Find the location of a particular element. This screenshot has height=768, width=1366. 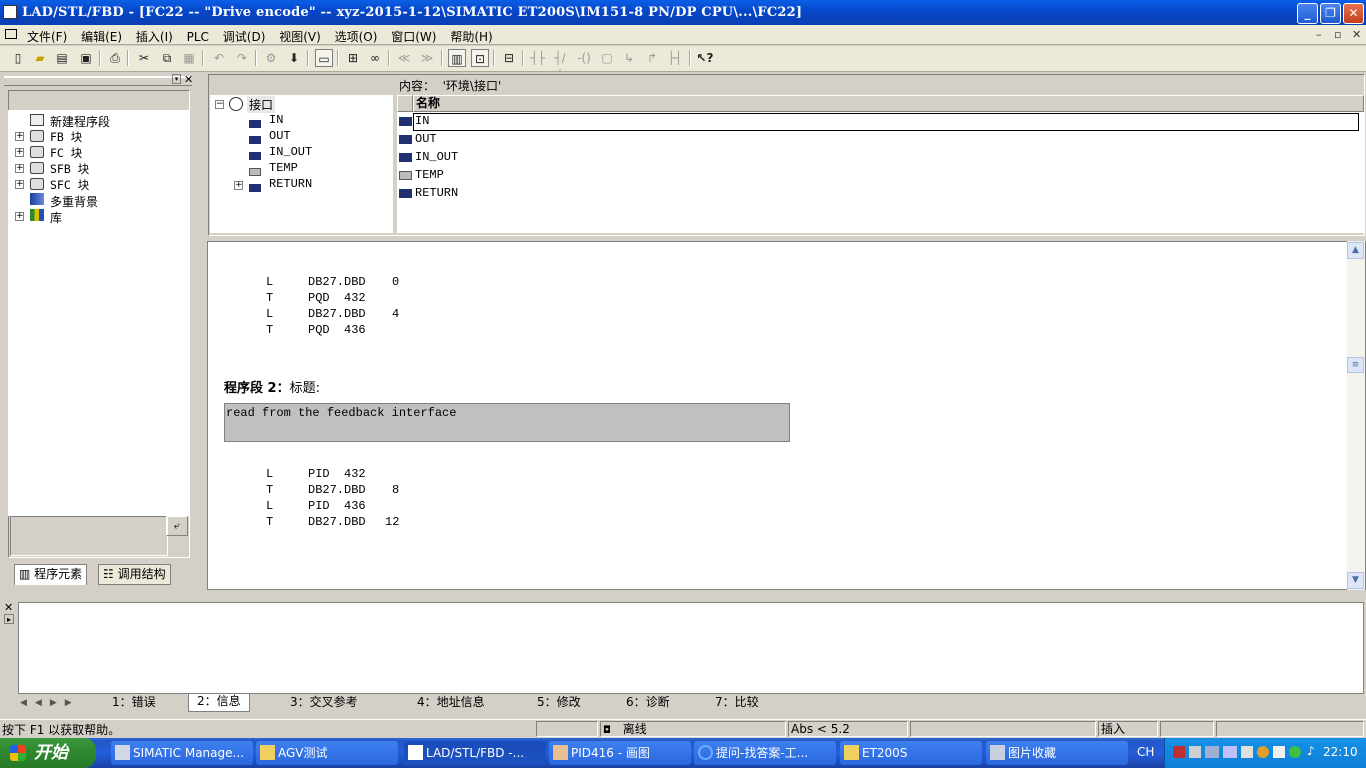

tray-monitor-icon is located at coordinates (1279, 752).